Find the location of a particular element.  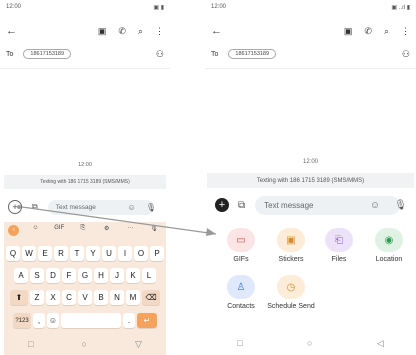

attachment-stickers: ▣ Stickers is located at coordinates (291, 246).